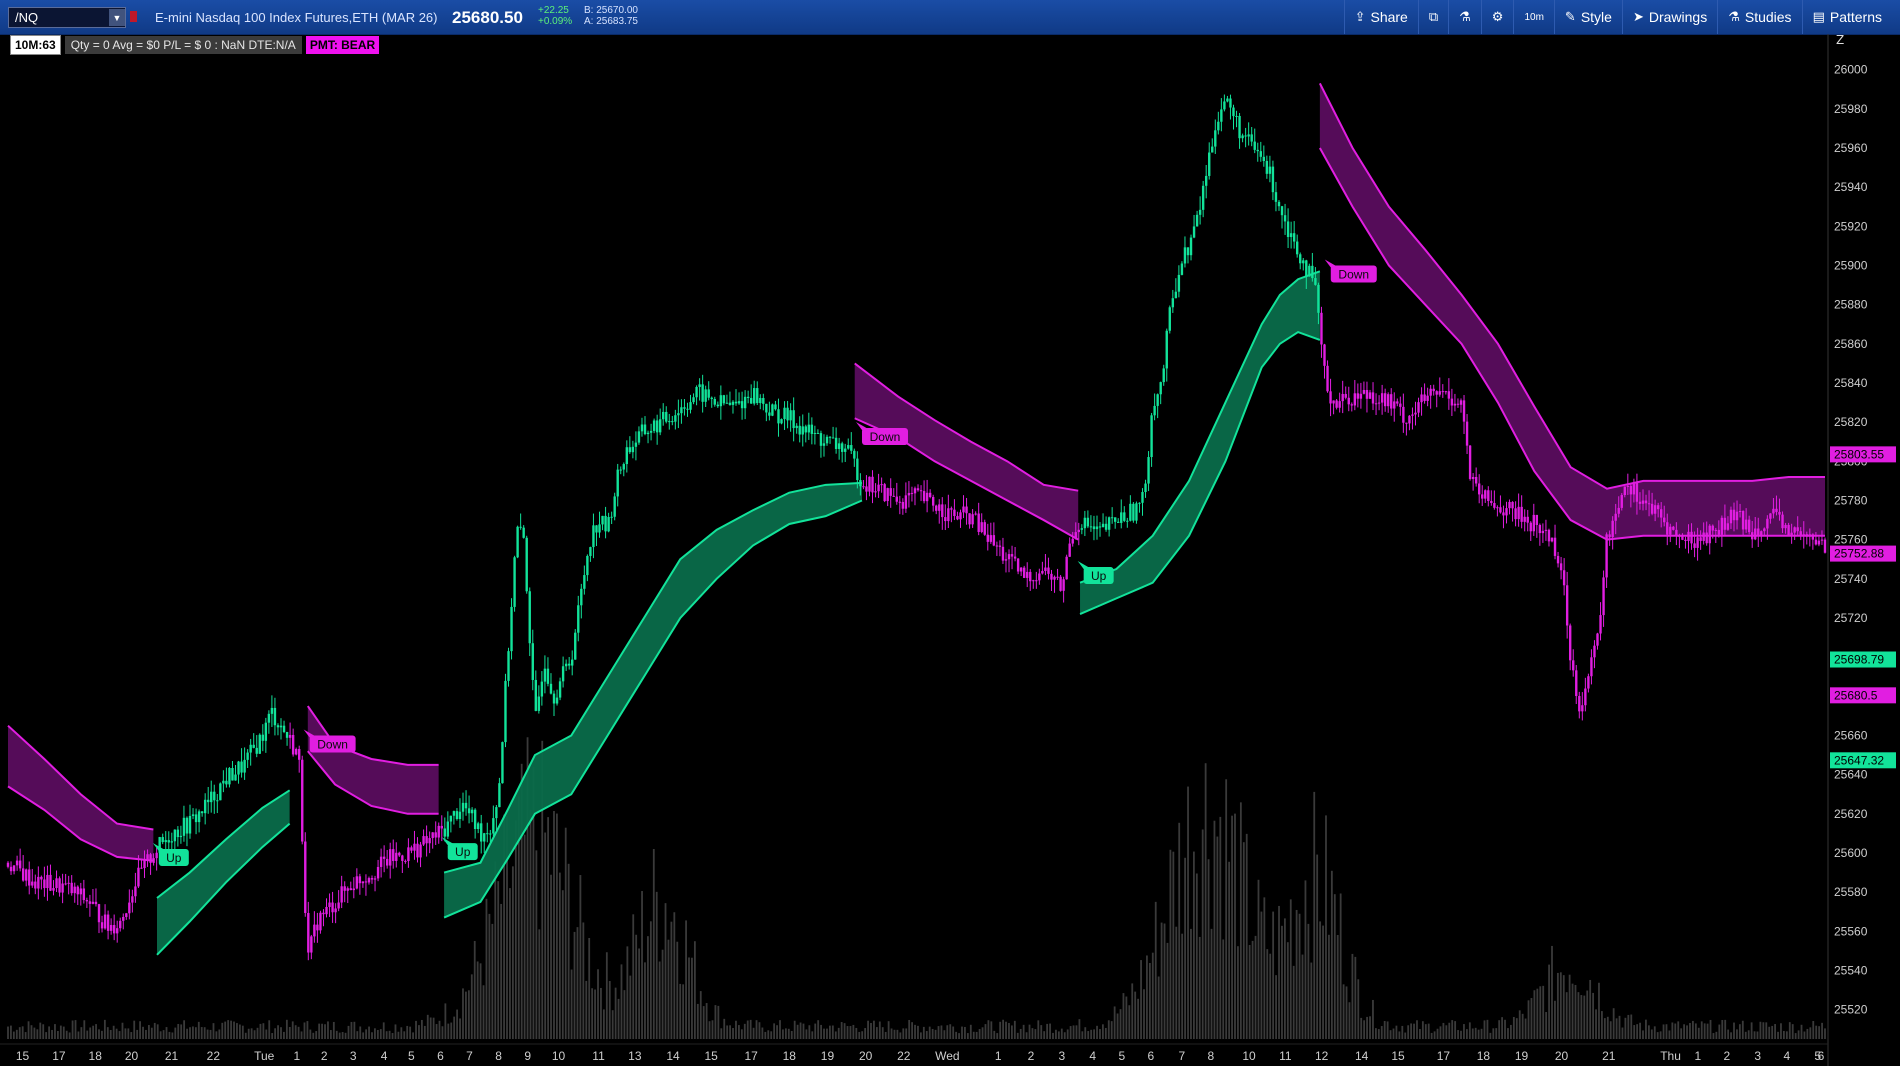 The image size is (1900, 1066). I want to click on settings-button: ⚙, so click(1497, 17).